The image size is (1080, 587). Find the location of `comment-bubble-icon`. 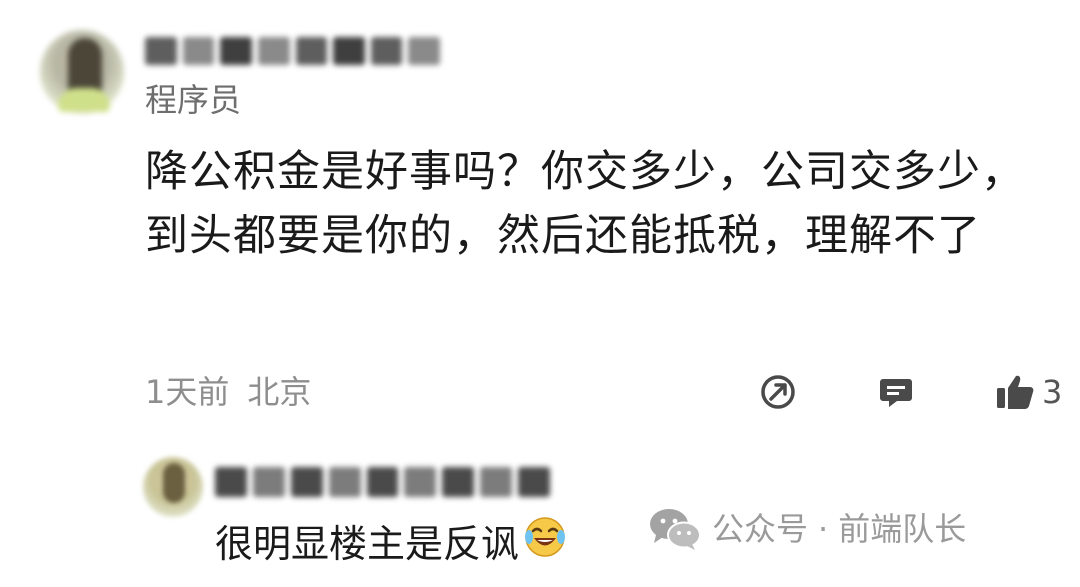

comment-bubble-icon is located at coordinates (896, 393).